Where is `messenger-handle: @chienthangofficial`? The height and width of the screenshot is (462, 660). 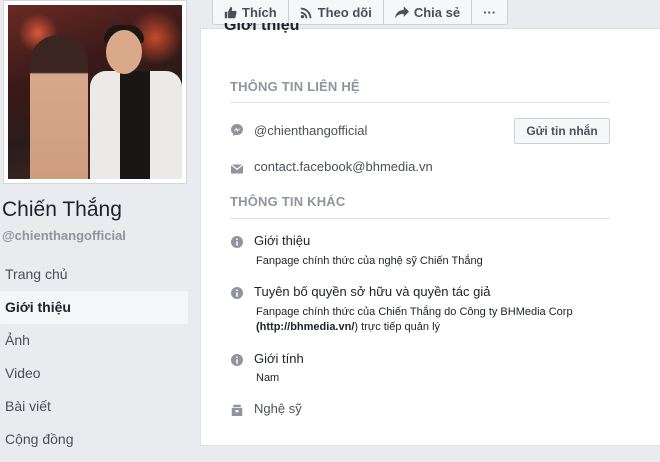 messenger-handle: @chienthangofficial is located at coordinates (310, 130).